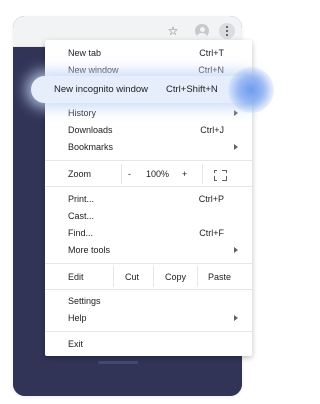  What do you see at coordinates (76, 344) in the screenshot?
I see `menu-item-label: Exit` at bounding box center [76, 344].